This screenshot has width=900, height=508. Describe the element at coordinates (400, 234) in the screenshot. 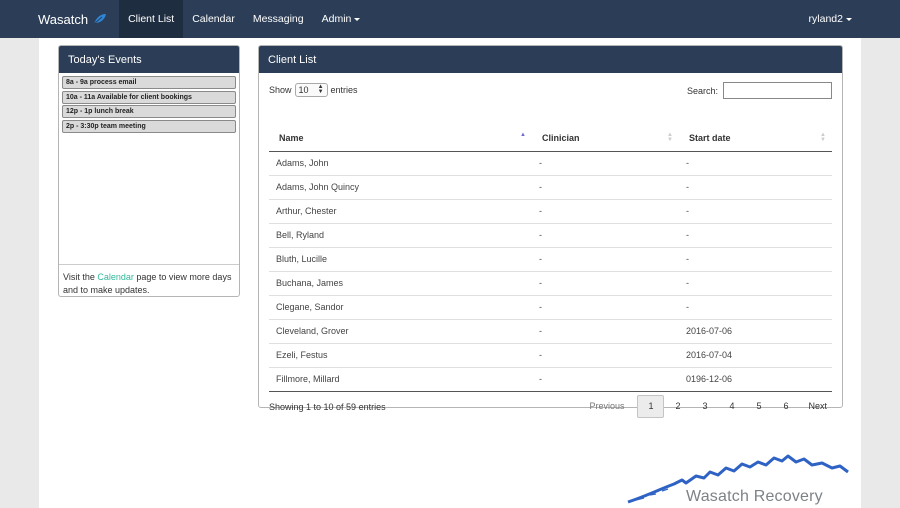

I see `cell-name: Bell, Ryland` at that location.